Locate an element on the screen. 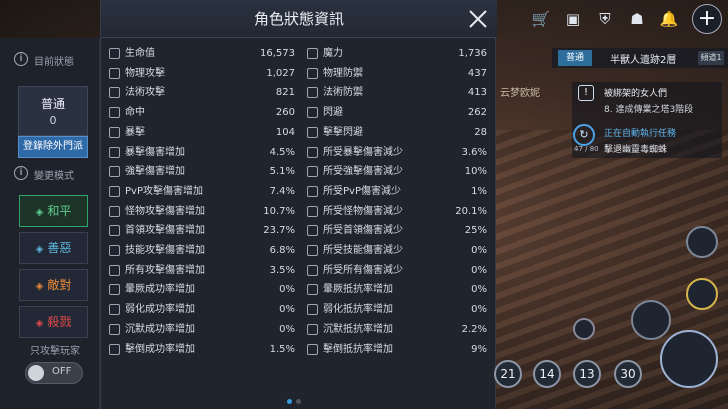  skill-icon is located at coordinates (114, 250).